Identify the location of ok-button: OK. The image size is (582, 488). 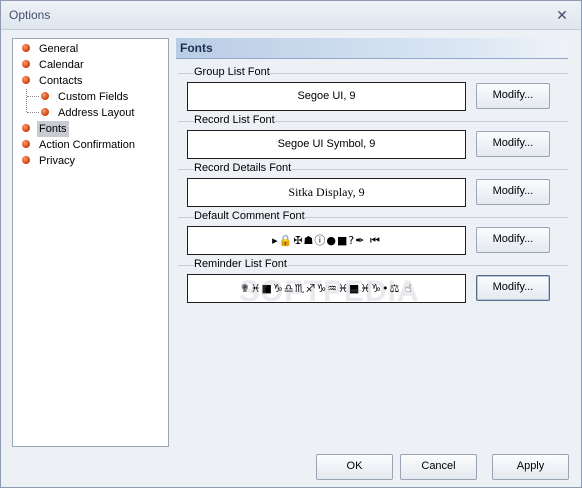
(354, 467).